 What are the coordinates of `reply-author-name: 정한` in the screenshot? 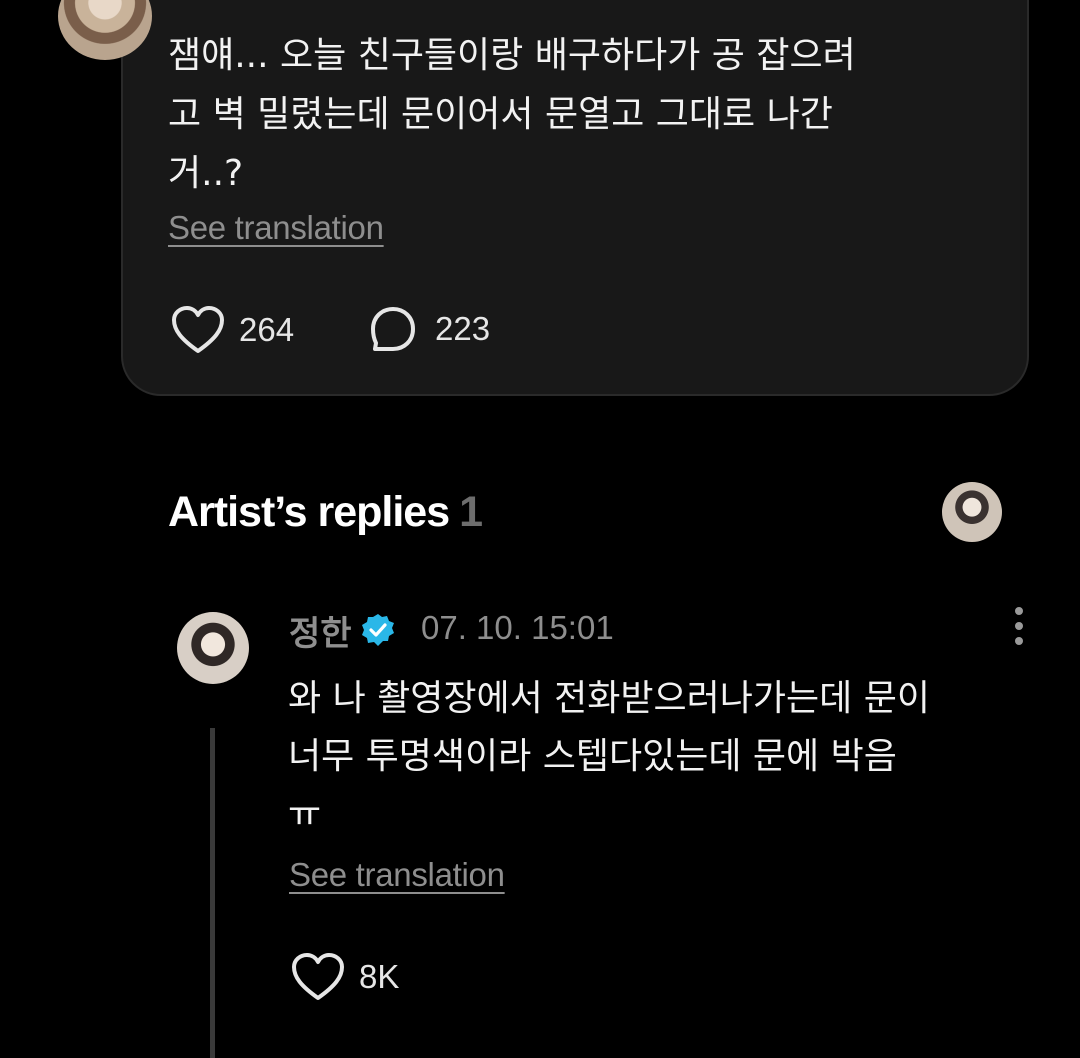 It's located at (320, 630).